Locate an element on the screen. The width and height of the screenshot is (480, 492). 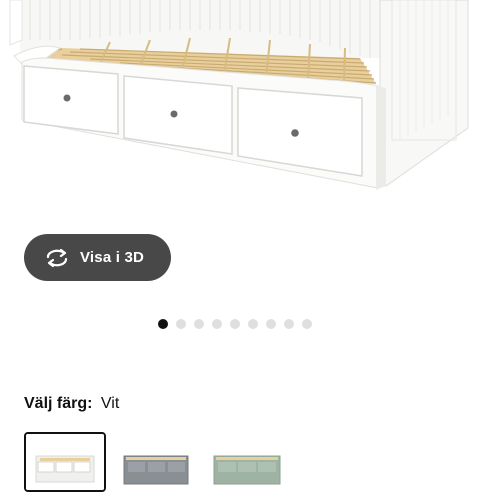
color-swatch-white is located at coordinates (65, 462).